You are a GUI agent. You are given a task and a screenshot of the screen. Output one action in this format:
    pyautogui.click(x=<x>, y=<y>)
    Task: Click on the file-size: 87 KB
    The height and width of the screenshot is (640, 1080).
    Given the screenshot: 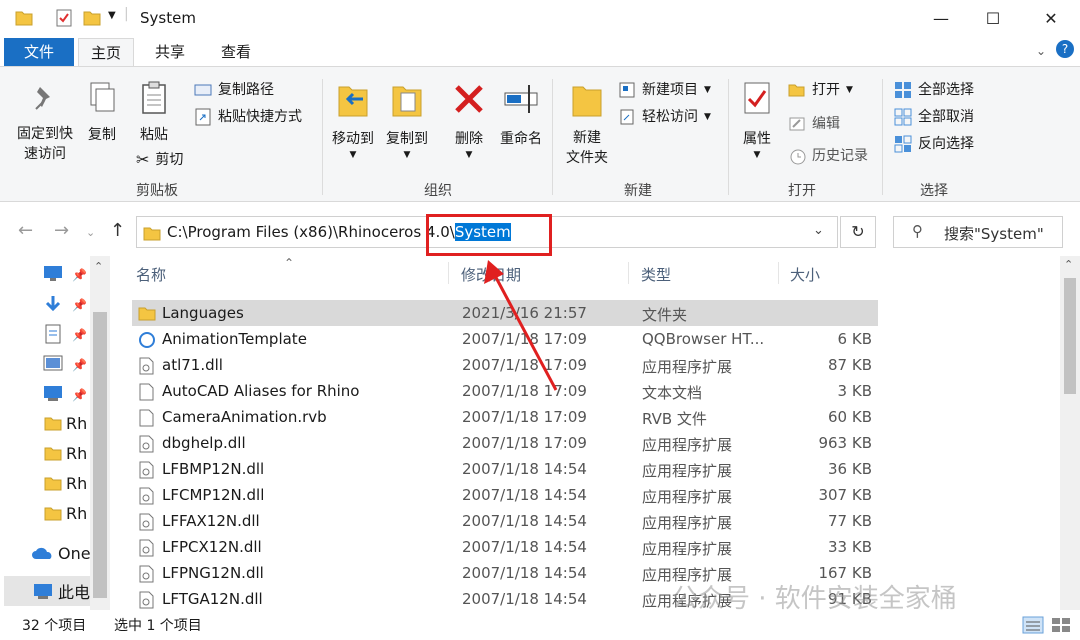 What is the action you would take?
    pyautogui.click(x=850, y=365)
    